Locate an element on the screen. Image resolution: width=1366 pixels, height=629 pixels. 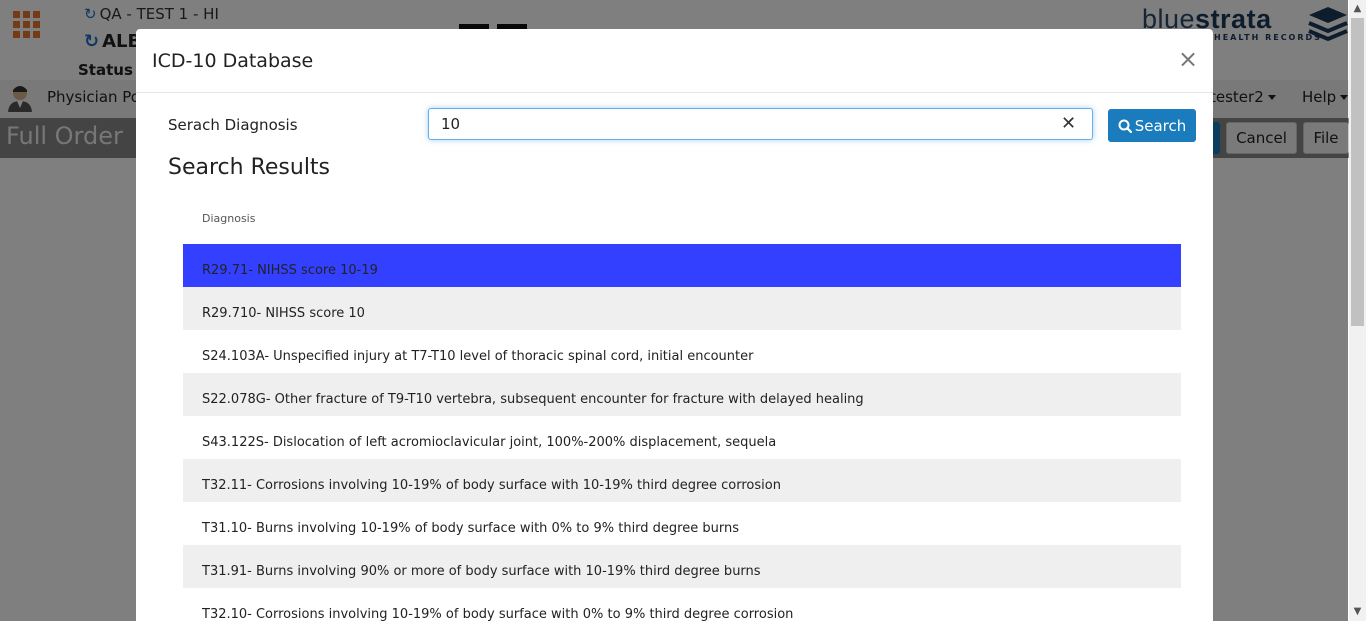
result-row: R29.710- NIHSS score 10 is located at coordinates (682, 308).